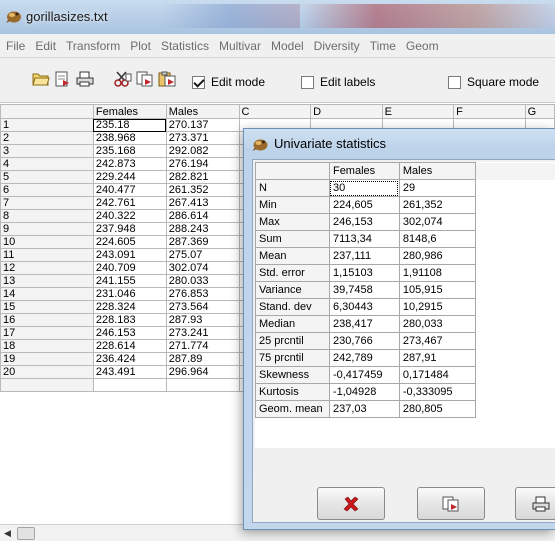 The width and height of the screenshot is (555, 541). I want to click on females-cell: 240.477, so click(129, 190).